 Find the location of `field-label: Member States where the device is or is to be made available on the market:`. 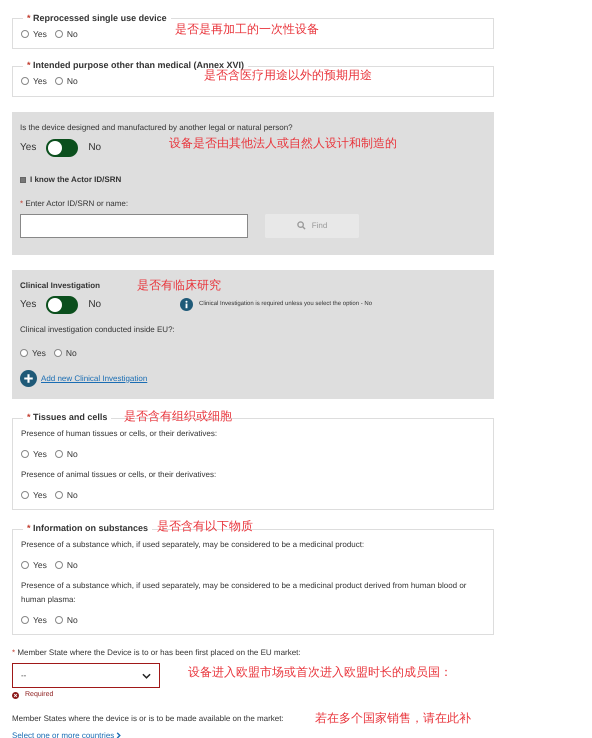

field-label: Member States where the device is or is to be made available on the market: is located at coordinates (148, 718).